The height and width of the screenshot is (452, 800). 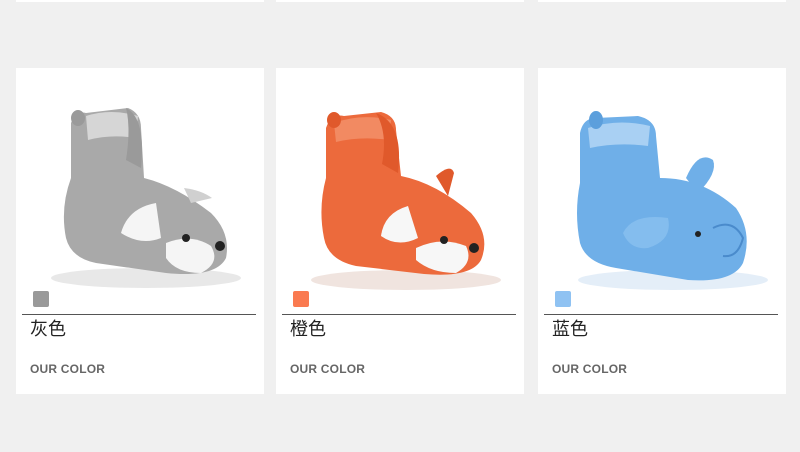 What do you see at coordinates (48, 329) in the screenshot?
I see `color-name-label: 灰色` at bounding box center [48, 329].